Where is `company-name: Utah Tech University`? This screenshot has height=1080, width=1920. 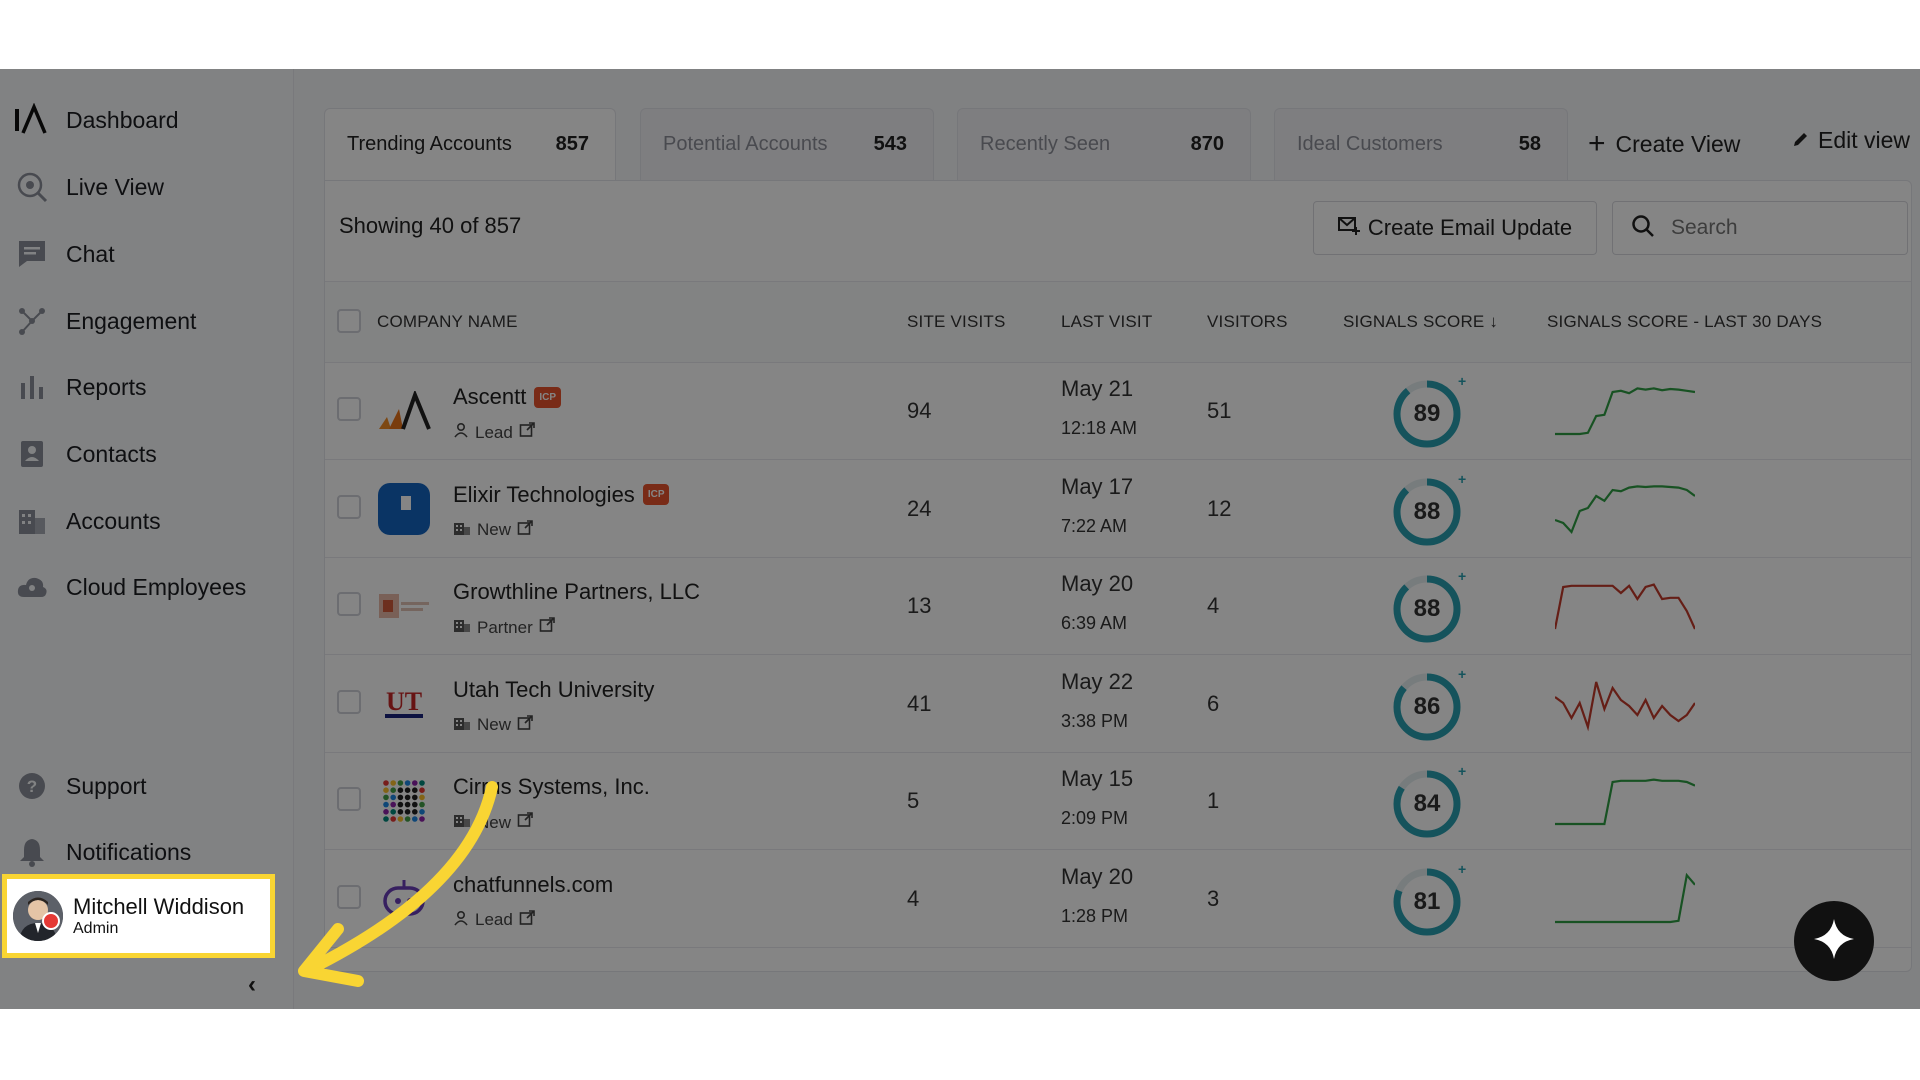 company-name: Utah Tech University is located at coordinates (553, 690).